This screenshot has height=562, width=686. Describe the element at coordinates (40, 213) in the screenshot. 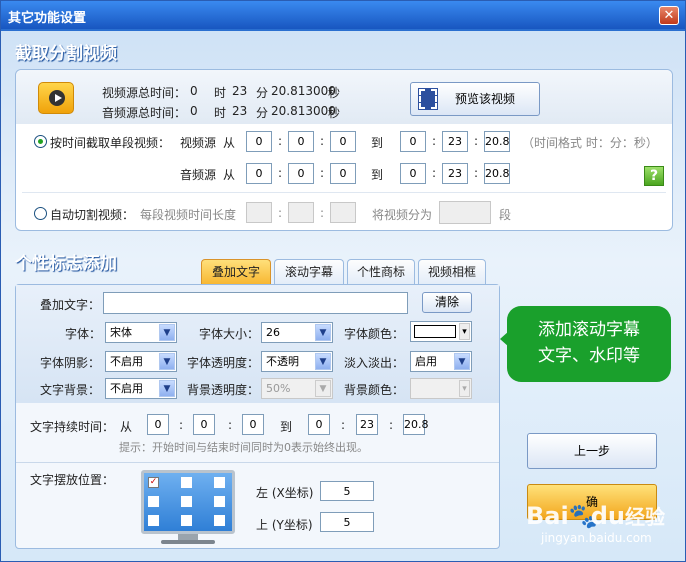

I see `auto-split-radio` at that location.